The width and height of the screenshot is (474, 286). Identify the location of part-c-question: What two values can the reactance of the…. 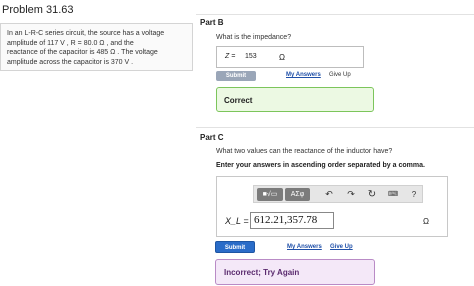
(304, 151).